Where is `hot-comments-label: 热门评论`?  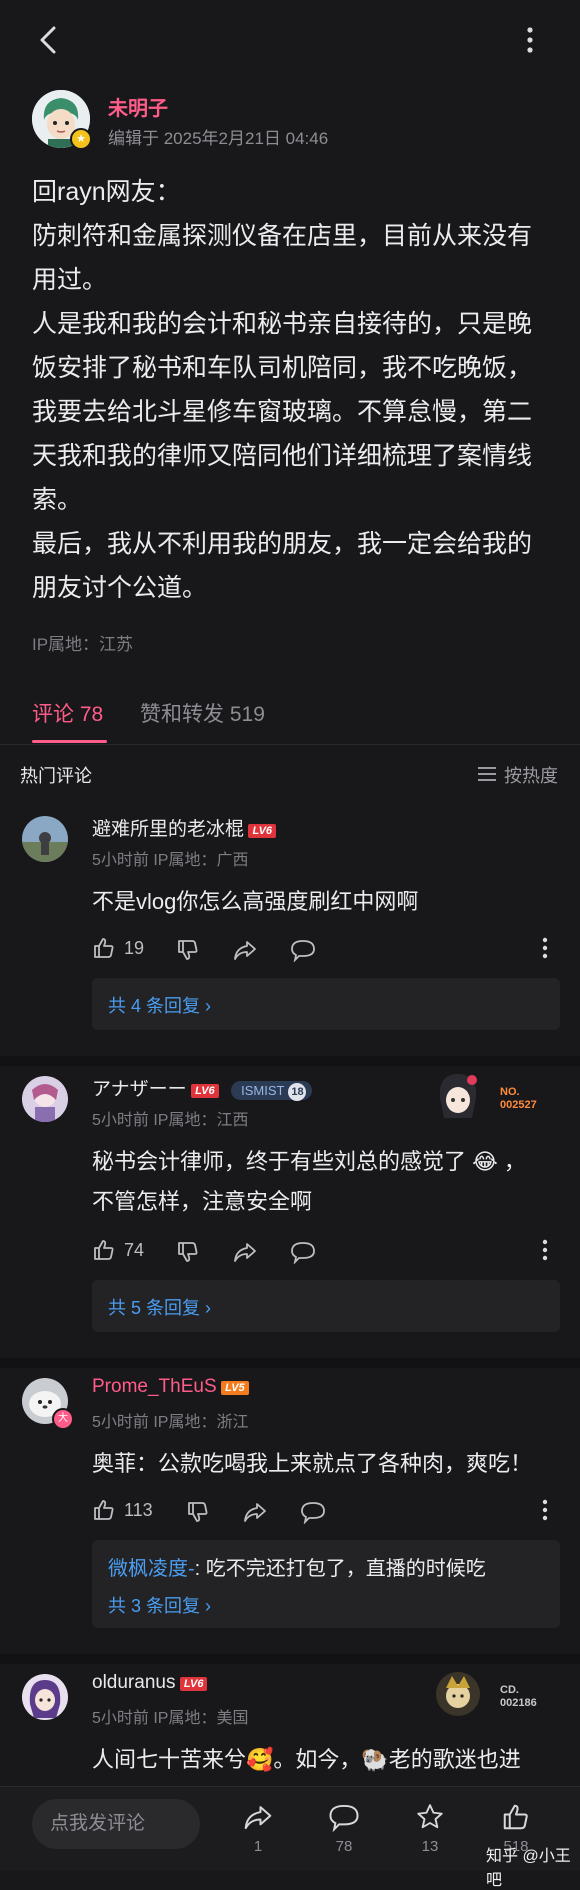 hot-comments-label: 热门评论 is located at coordinates (56, 776).